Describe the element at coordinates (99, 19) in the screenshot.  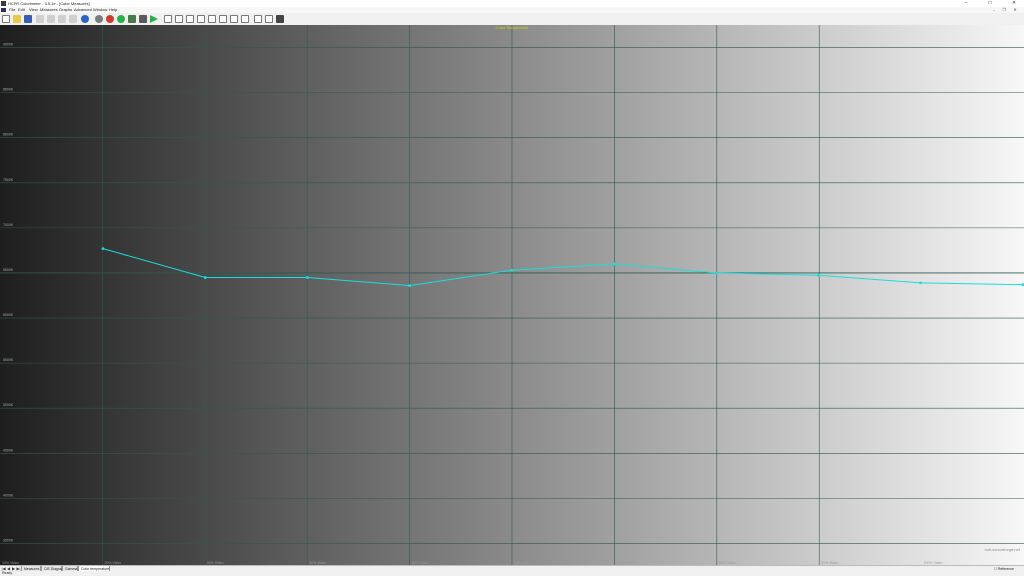
I see `color-bubbles-icon` at that location.